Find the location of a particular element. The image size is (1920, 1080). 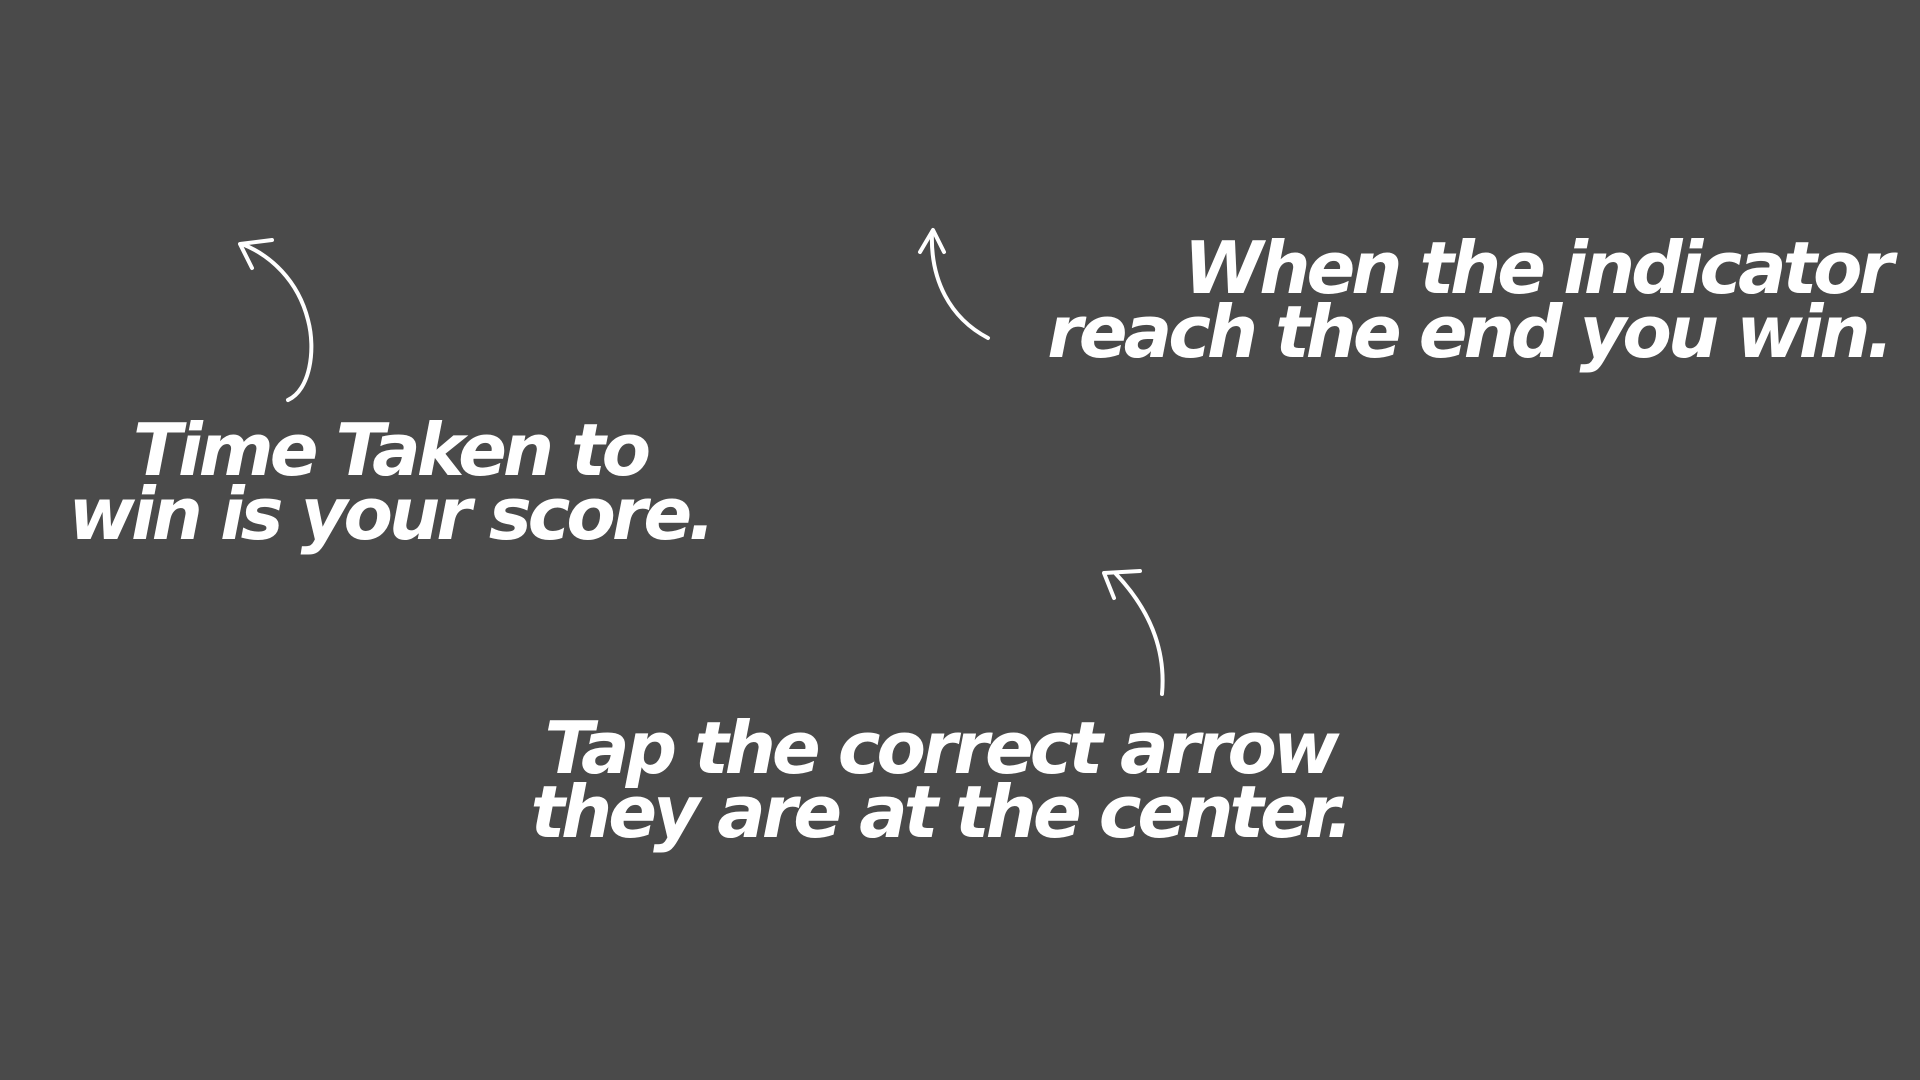

win-pointer-arrow-shaft is located at coordinates (959, 285).